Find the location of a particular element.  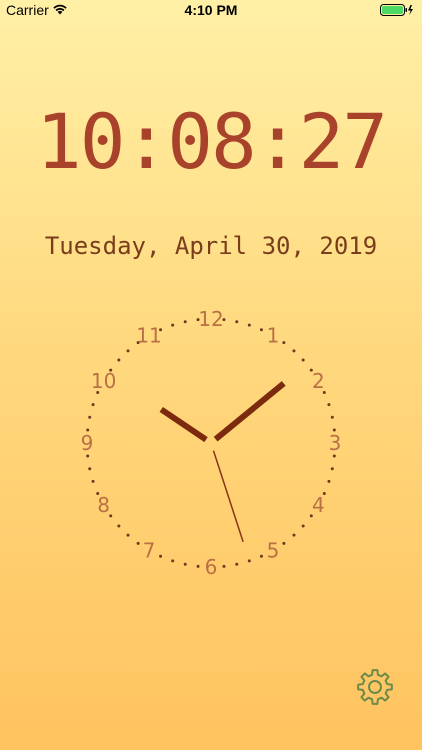

clock-number-3: 3 is located at coordinates (335, 443).